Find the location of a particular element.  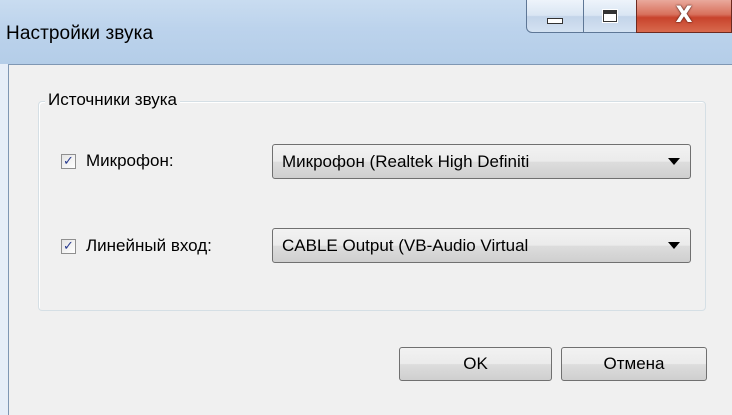

microphone-row: ✓ Микрофон: is located at coordinates (117, 161).